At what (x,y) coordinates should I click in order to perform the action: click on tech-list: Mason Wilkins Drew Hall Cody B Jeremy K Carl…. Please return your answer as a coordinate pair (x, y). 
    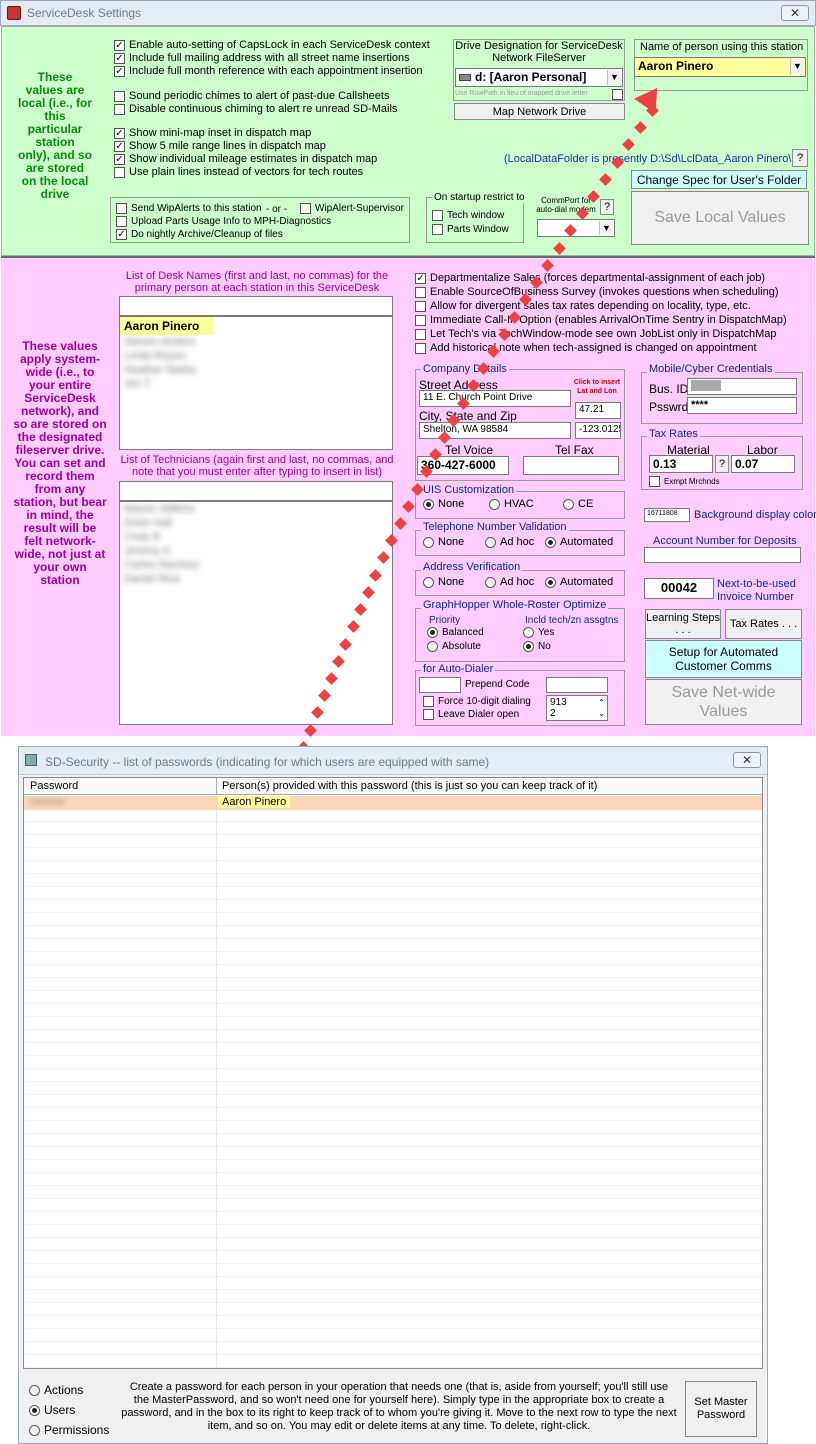
    Looking at the image, I should click on (256, 613).